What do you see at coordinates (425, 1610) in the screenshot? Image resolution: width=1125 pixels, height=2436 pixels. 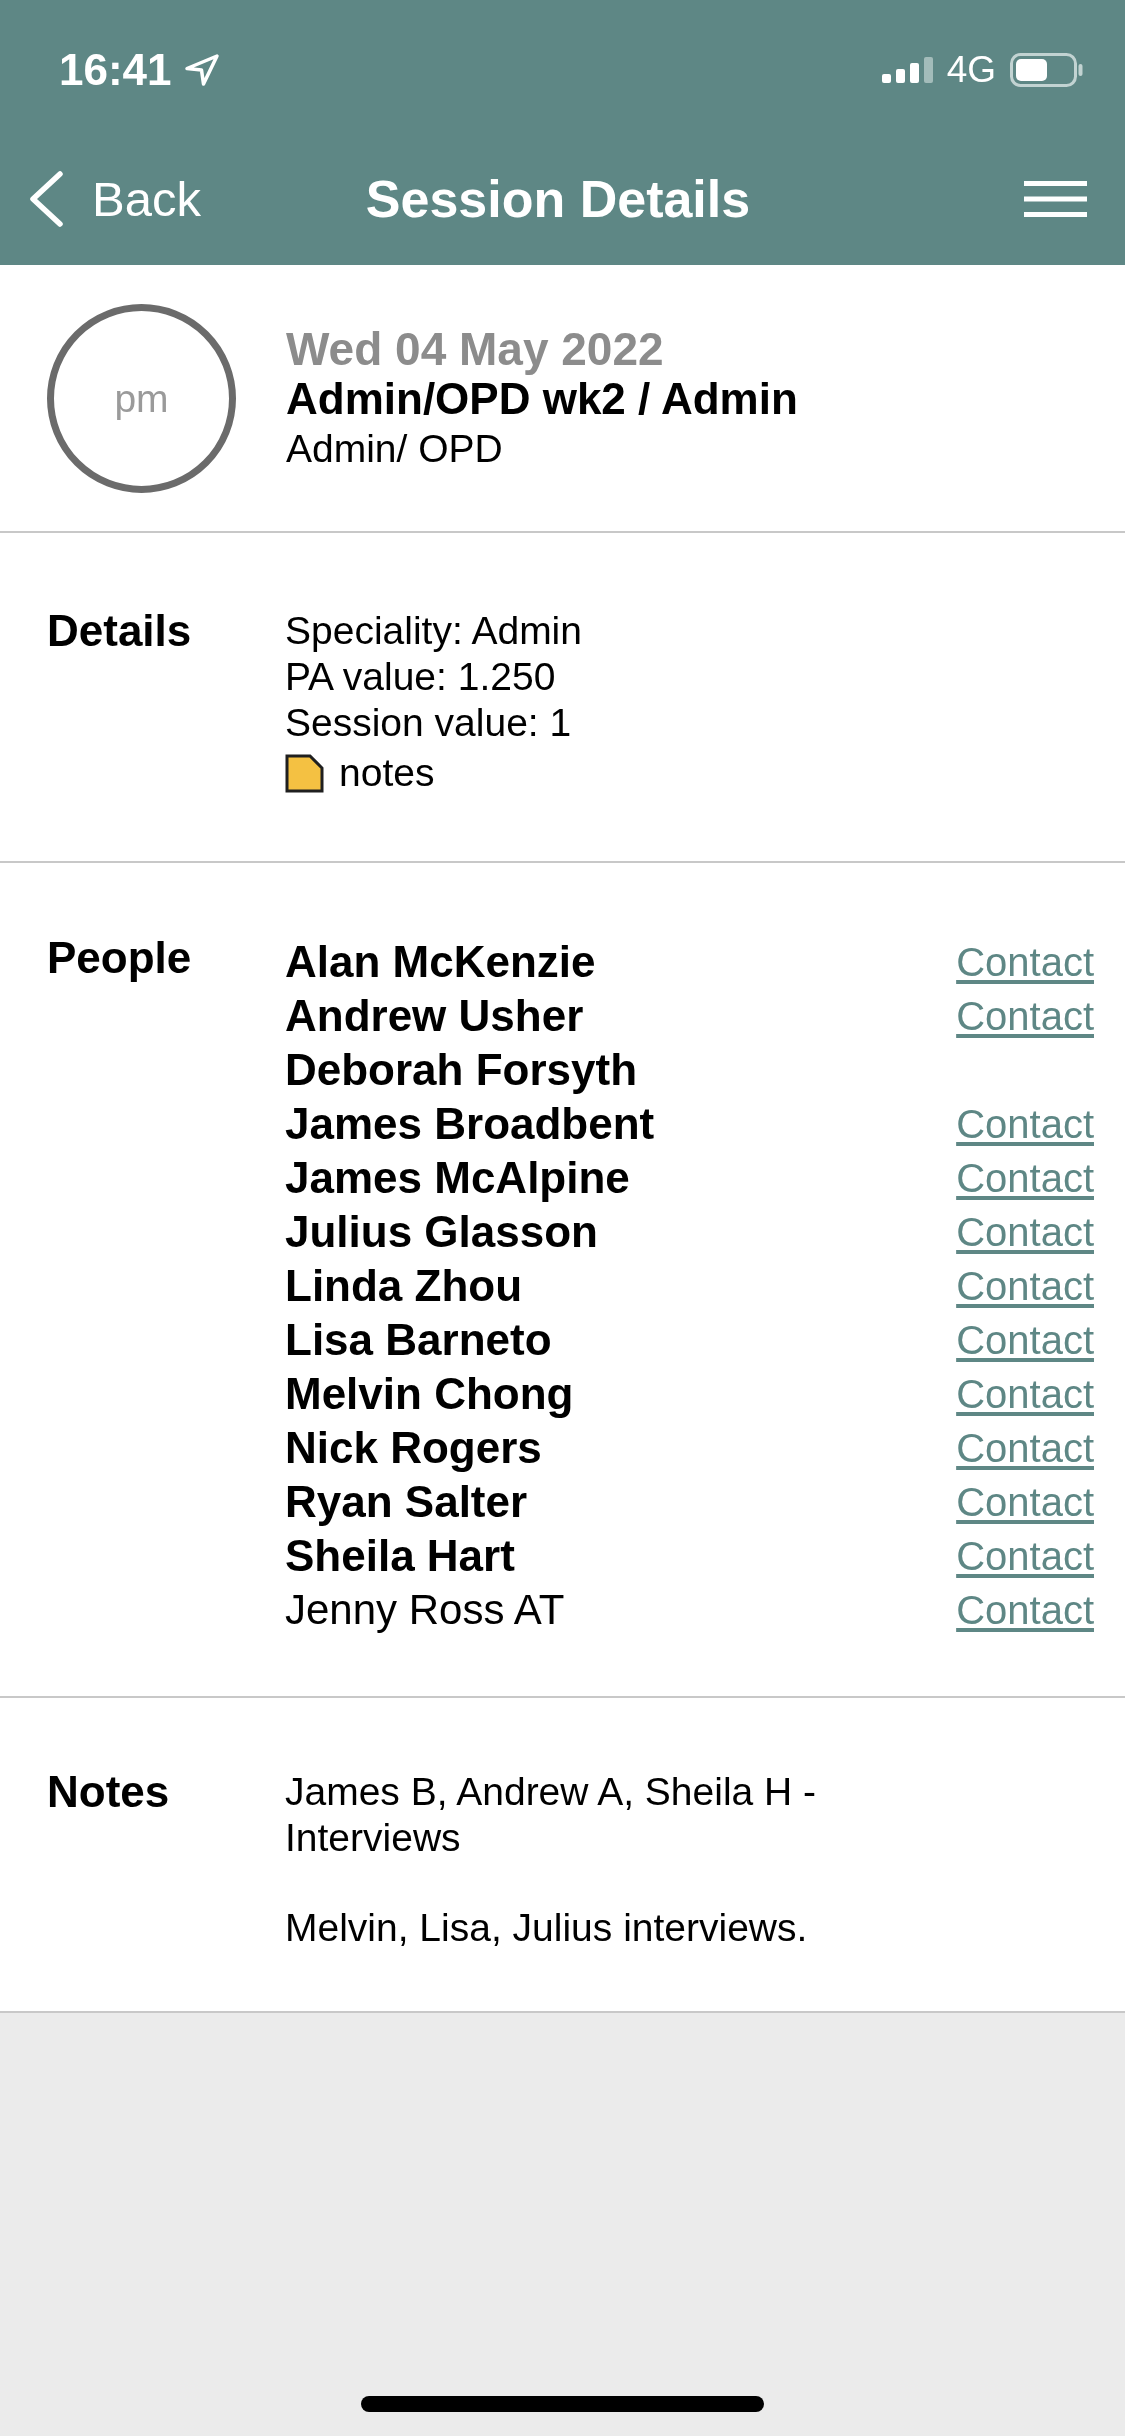 I see `person-name: Jenny Ross AT` at bounding box center [425, 1610].